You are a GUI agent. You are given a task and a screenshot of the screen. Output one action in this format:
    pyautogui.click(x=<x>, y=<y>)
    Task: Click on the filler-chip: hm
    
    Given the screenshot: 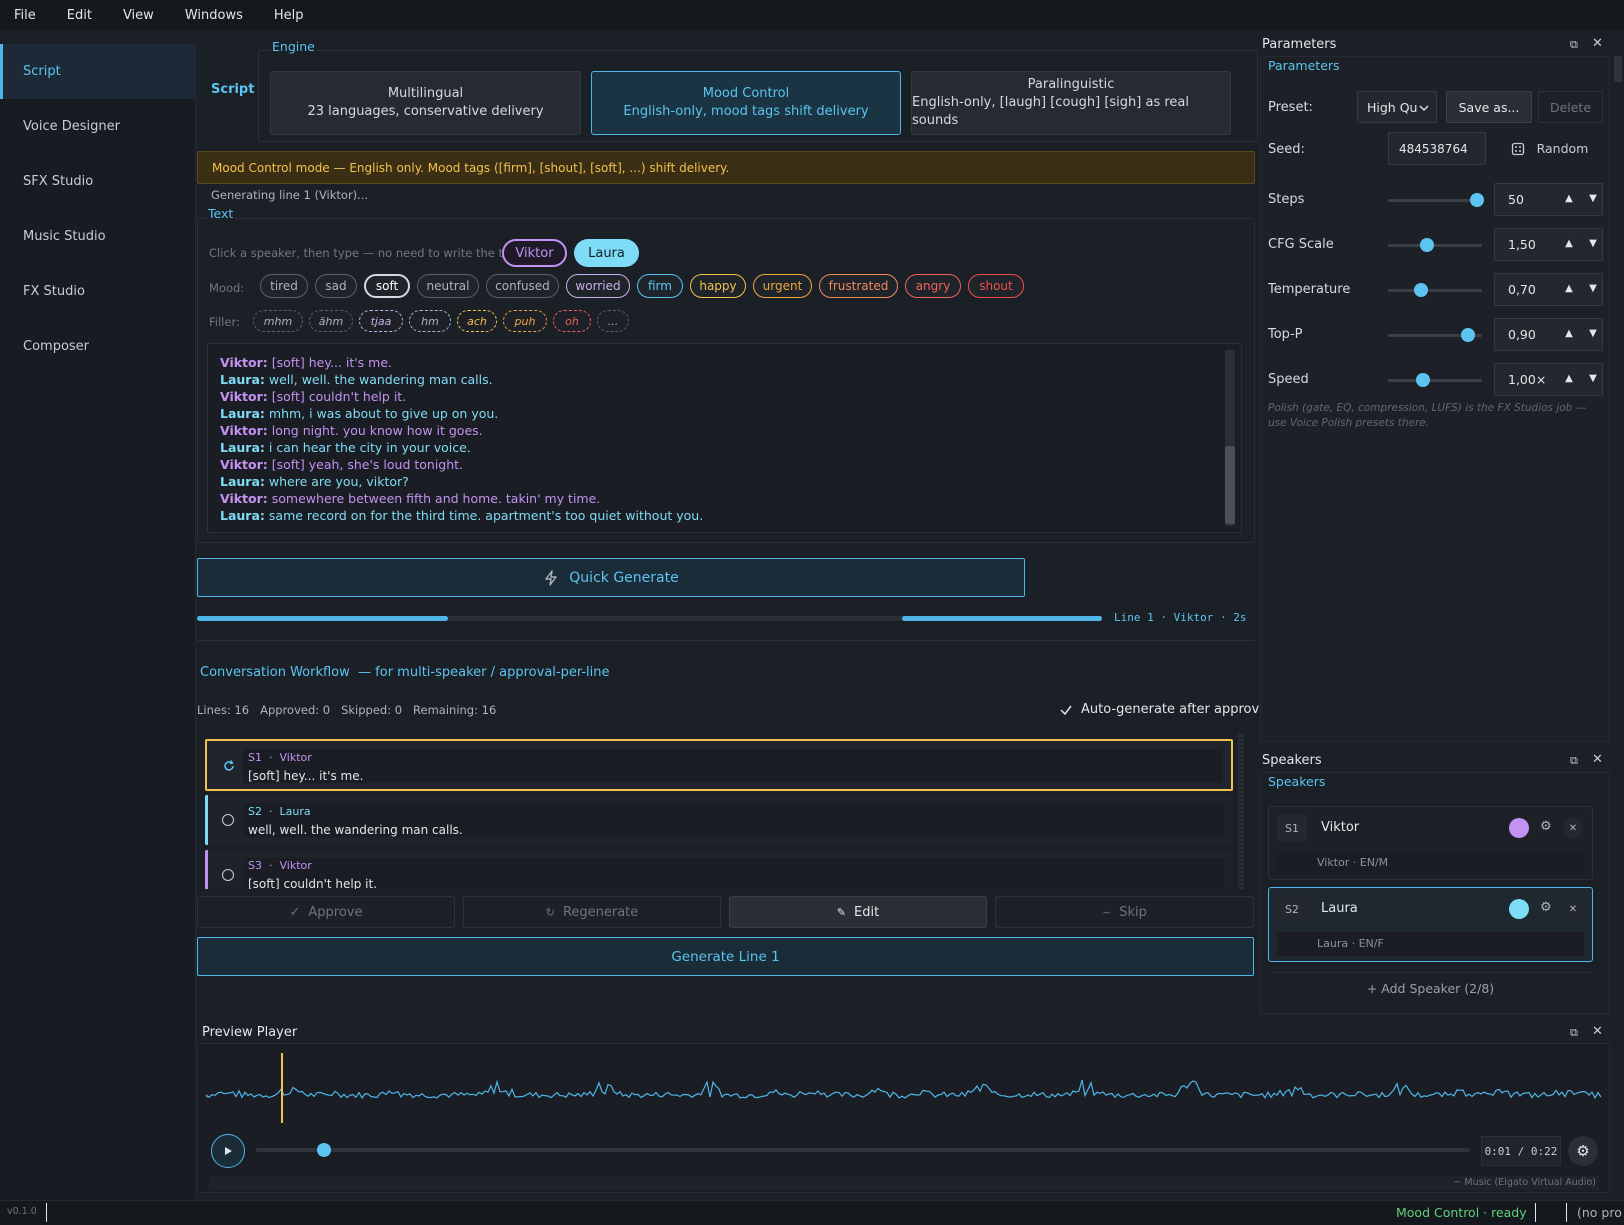 What is the action you would take?
    pyautogui.click(x=430, y=321)
    